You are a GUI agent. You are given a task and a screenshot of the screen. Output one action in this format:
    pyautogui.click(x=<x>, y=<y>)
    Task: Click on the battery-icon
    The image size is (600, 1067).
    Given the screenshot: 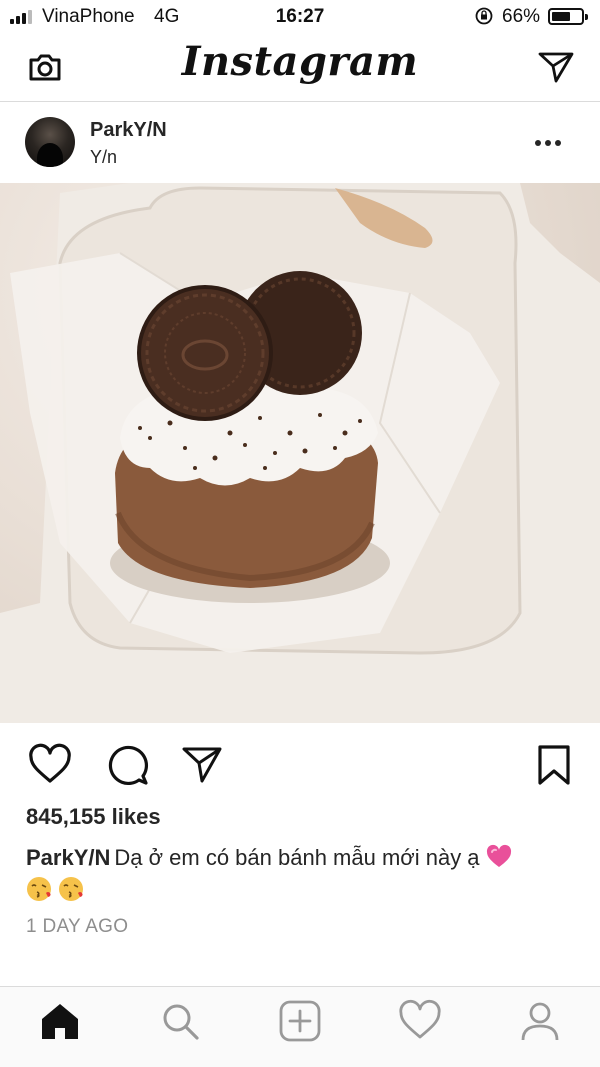 What is the action you would take?
    pyautogui.click(x=568, y=16)
    